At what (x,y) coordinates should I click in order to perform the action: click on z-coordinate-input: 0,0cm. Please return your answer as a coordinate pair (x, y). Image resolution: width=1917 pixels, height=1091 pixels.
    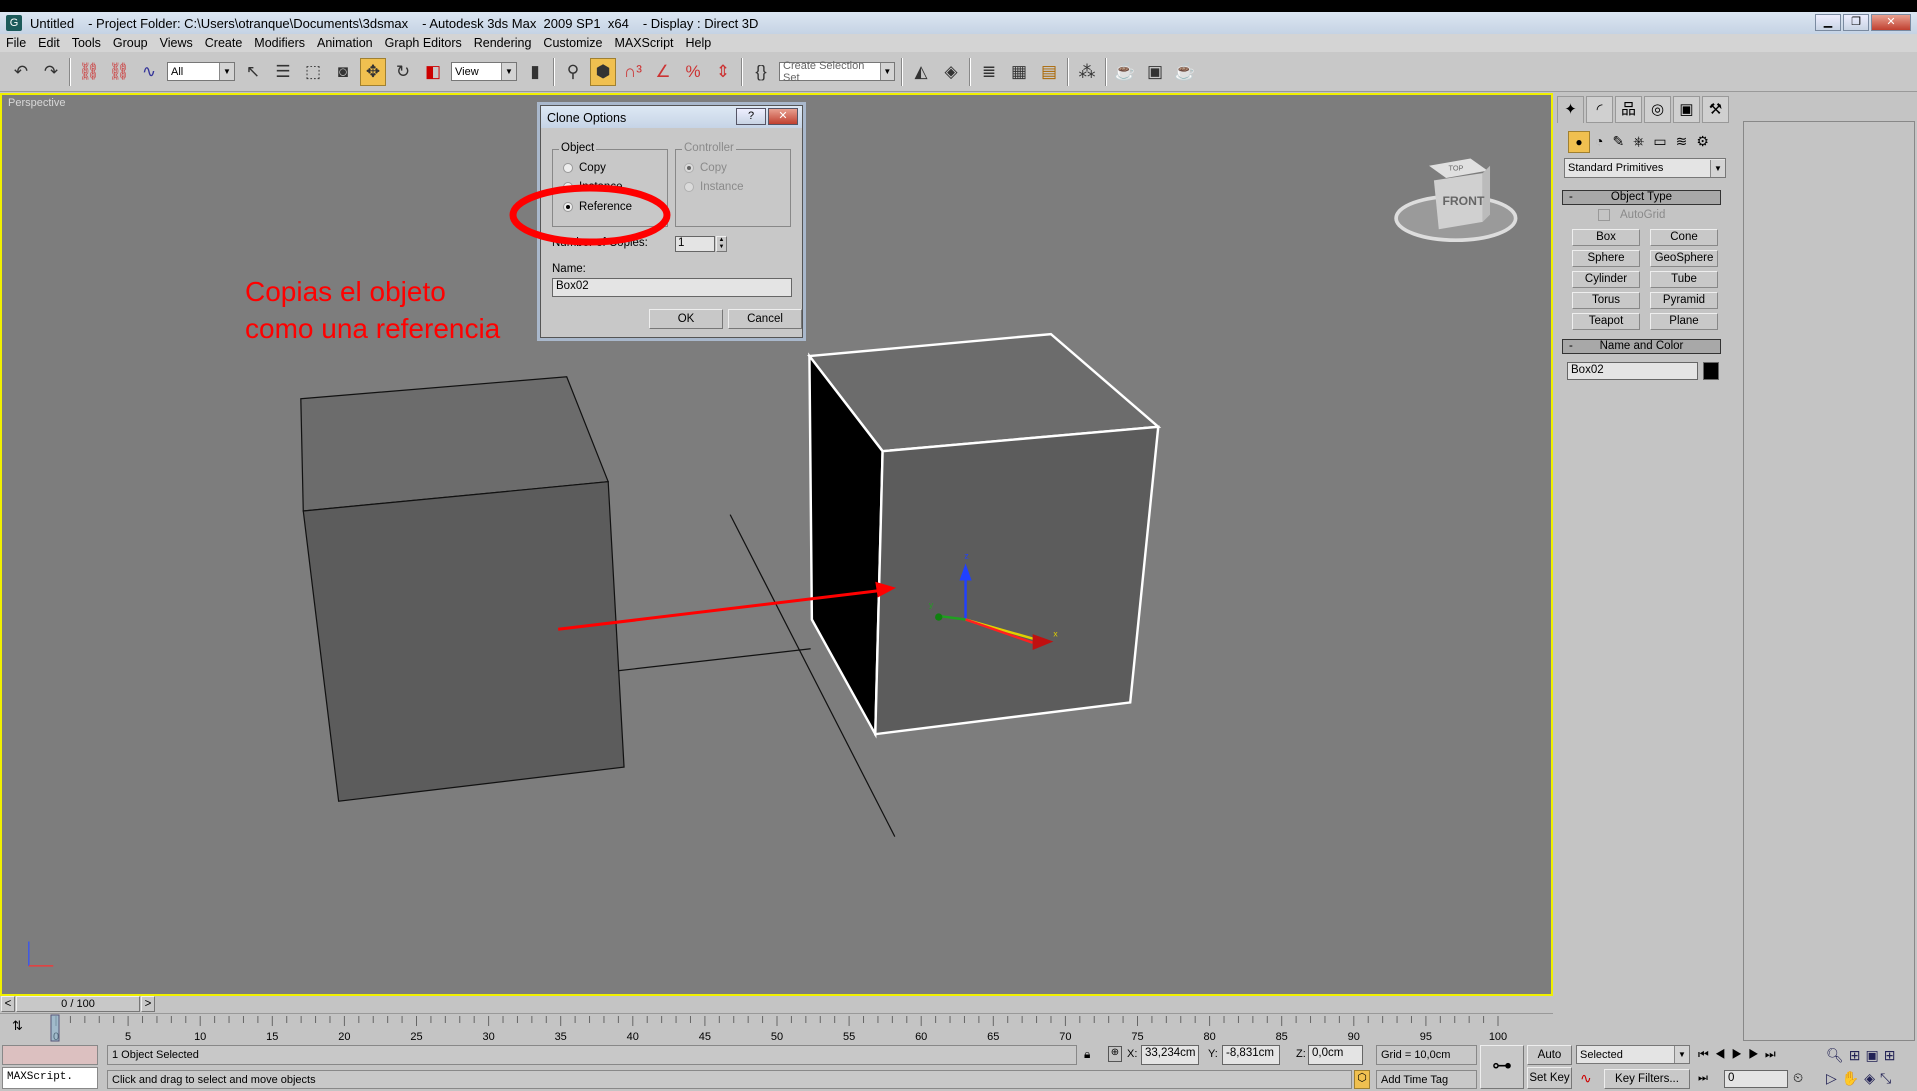
    Looking at the image, I should click on (1335, 1055).